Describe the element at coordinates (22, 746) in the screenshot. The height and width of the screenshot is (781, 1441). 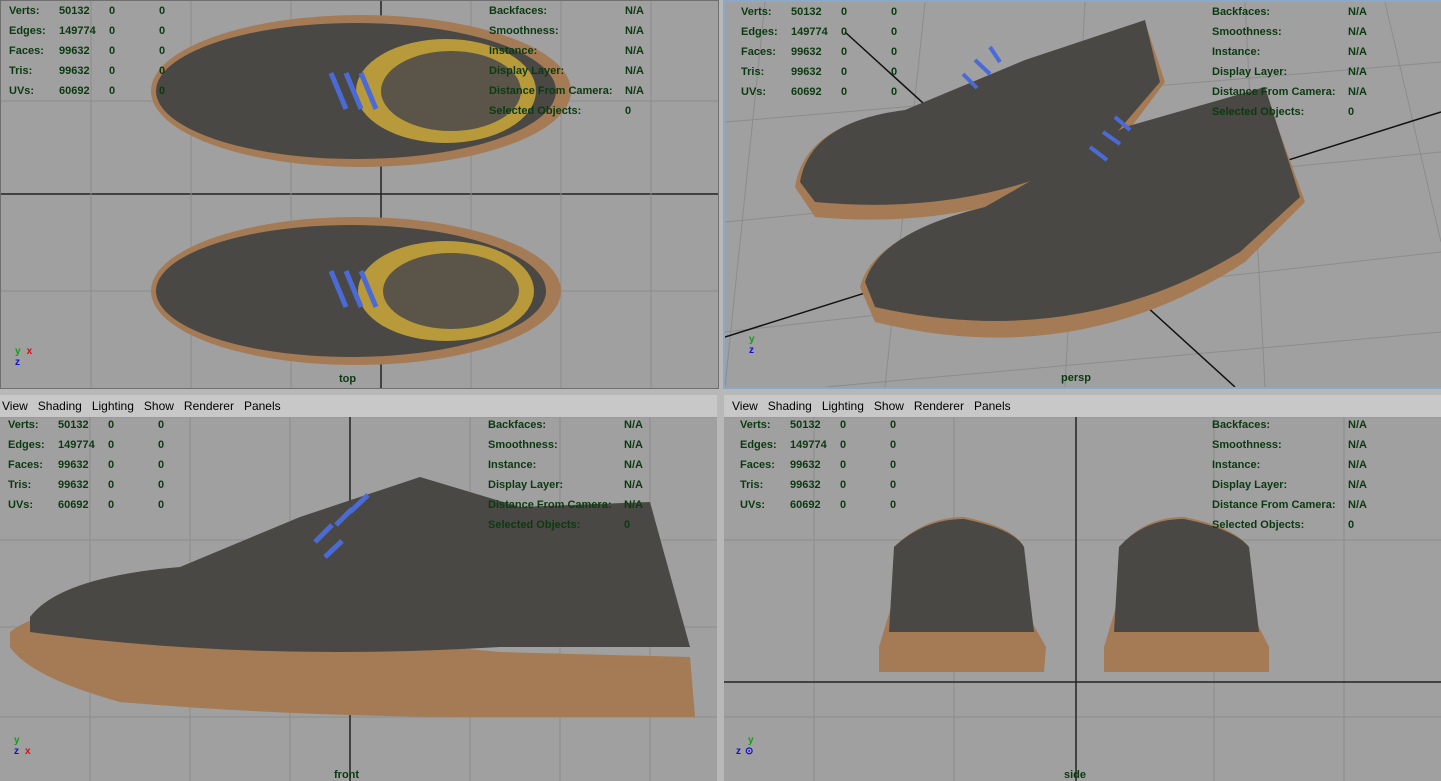
I see `axis-gizmo: y zx` at that location.